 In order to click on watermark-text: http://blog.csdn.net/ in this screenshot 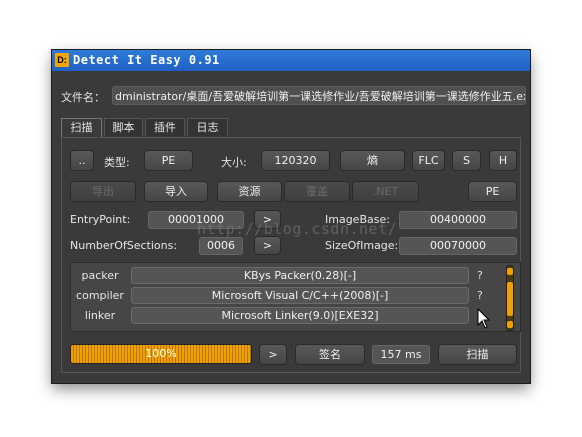, I will do `click(297, 229)`.